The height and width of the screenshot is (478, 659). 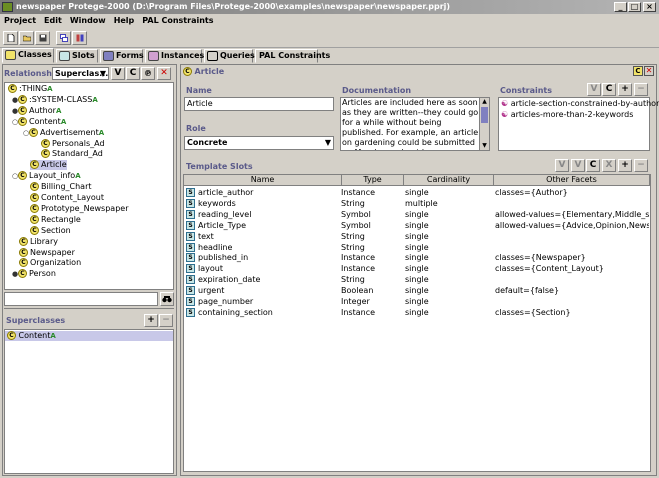 What do you see at coordinates (42, 38) in the screenshot?
I see `save-project-button` at bounding box center [42, 38].